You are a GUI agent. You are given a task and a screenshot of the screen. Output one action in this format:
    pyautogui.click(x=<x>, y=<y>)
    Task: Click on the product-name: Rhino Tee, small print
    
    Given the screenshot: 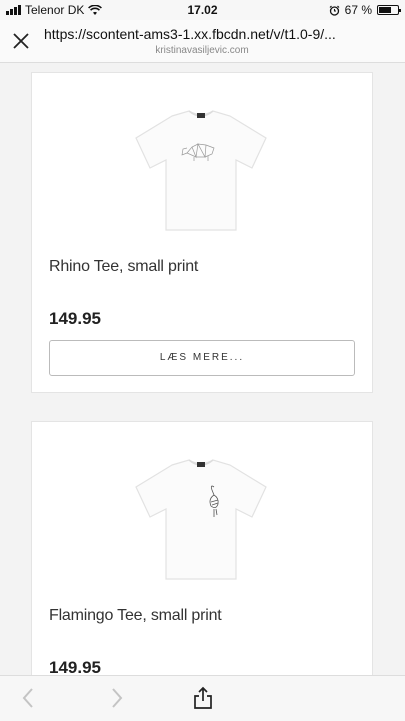 What is the action you would take?
    pyautogui.click(x=123, y=267)
    